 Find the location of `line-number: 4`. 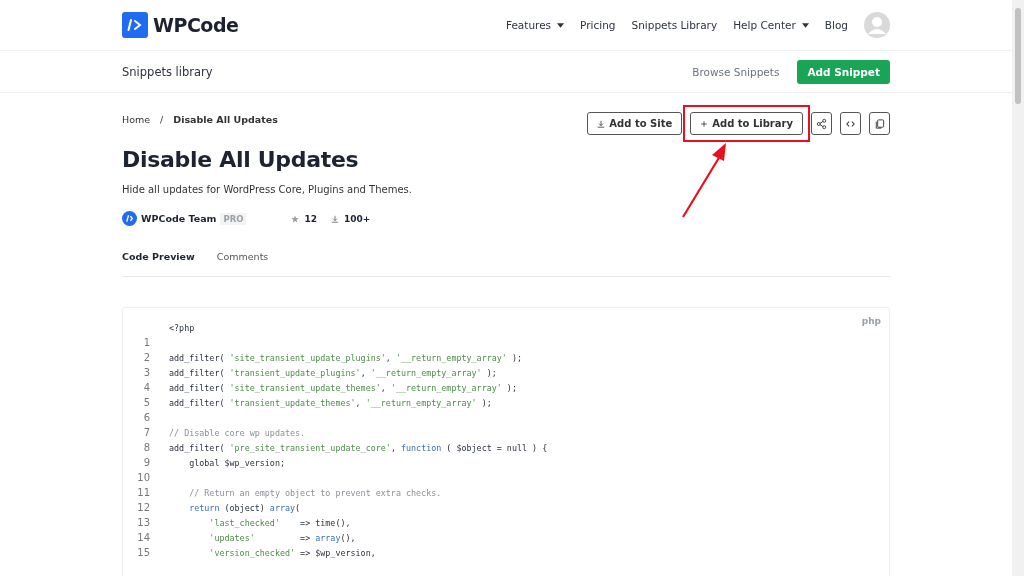

line-number: 4 is located at coordinates (146, 387).